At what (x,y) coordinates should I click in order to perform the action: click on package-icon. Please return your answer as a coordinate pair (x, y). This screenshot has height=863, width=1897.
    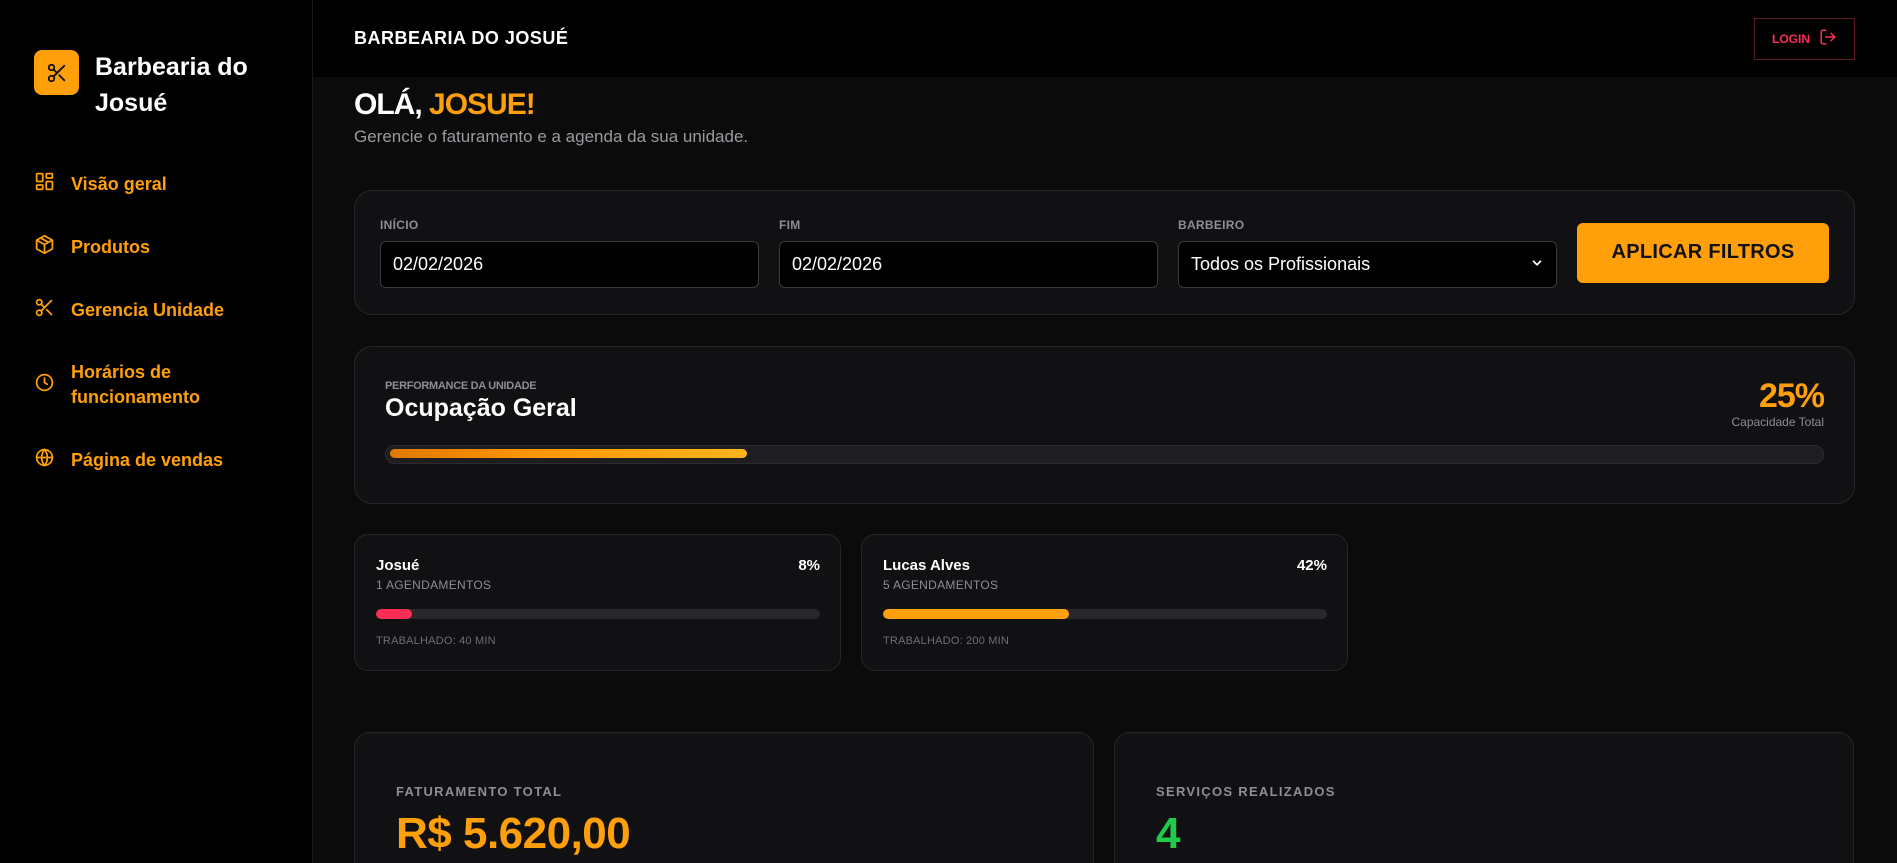
    Looking at the image, I should click on (44, 247).